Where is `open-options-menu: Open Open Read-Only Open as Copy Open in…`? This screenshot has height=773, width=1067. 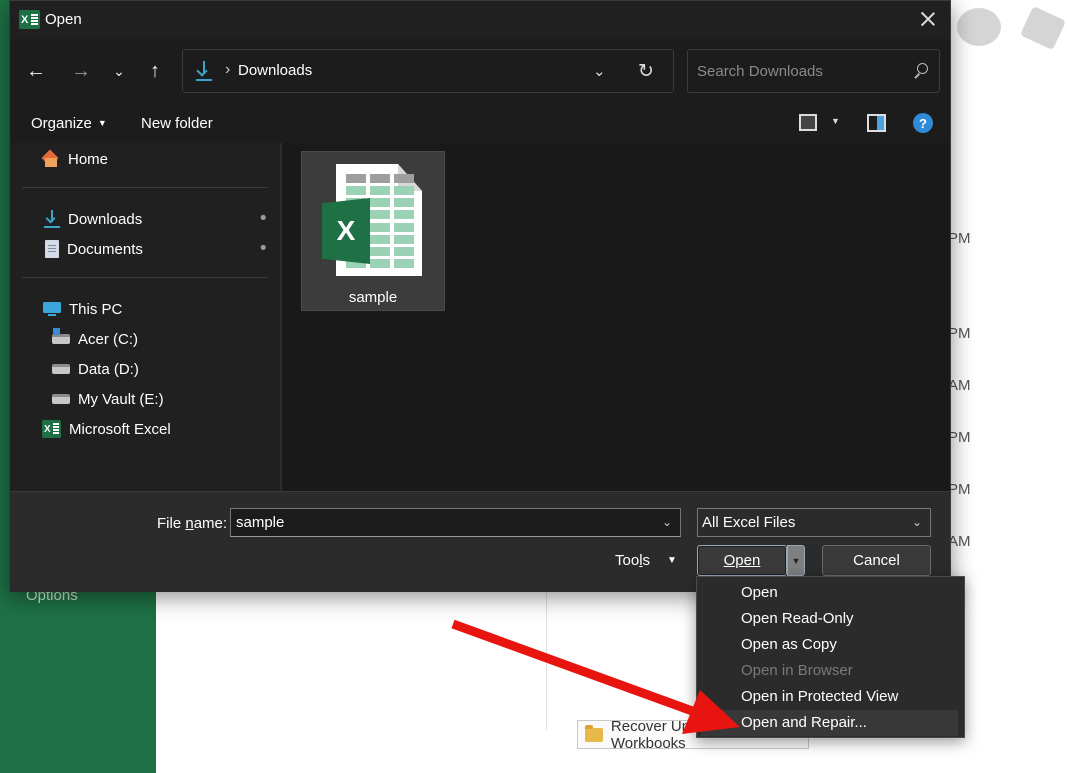
open-options-menu: Open Open Read-Only Open as Copy Open in… is located at coordinates (830, 657).